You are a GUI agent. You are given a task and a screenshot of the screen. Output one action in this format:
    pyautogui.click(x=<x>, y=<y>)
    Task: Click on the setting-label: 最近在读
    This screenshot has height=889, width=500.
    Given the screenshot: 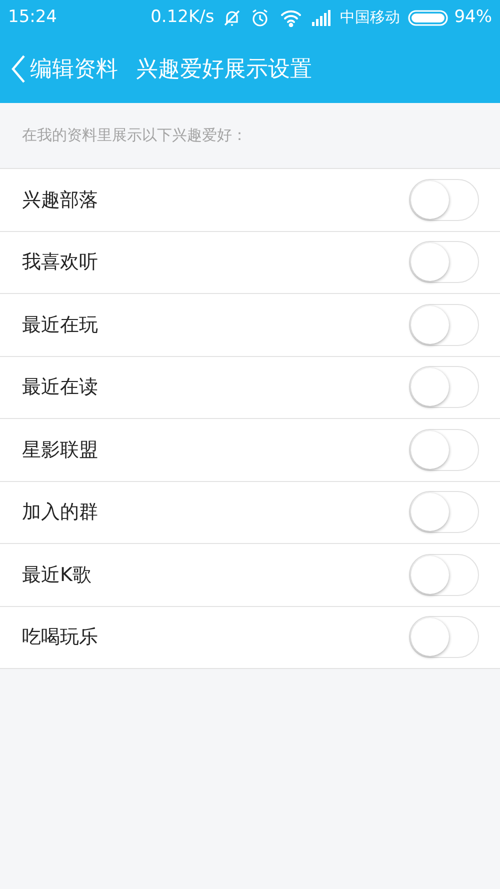 What is the action you would take?
    pyautogui.click(x=60, y=387)
    